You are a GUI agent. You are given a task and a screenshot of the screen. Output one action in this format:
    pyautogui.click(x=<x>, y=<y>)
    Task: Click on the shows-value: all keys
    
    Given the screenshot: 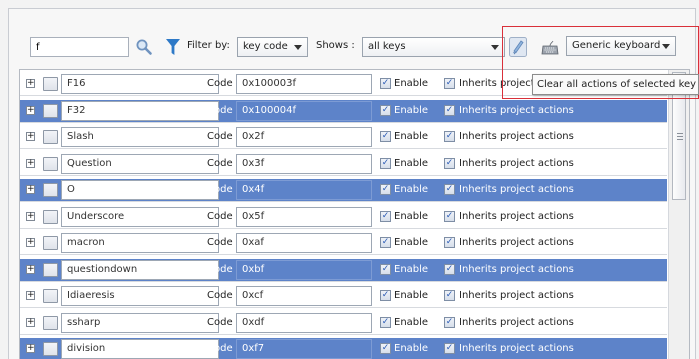 What is the action you would take?
    pyautogui.click(x=387, y=46)
    